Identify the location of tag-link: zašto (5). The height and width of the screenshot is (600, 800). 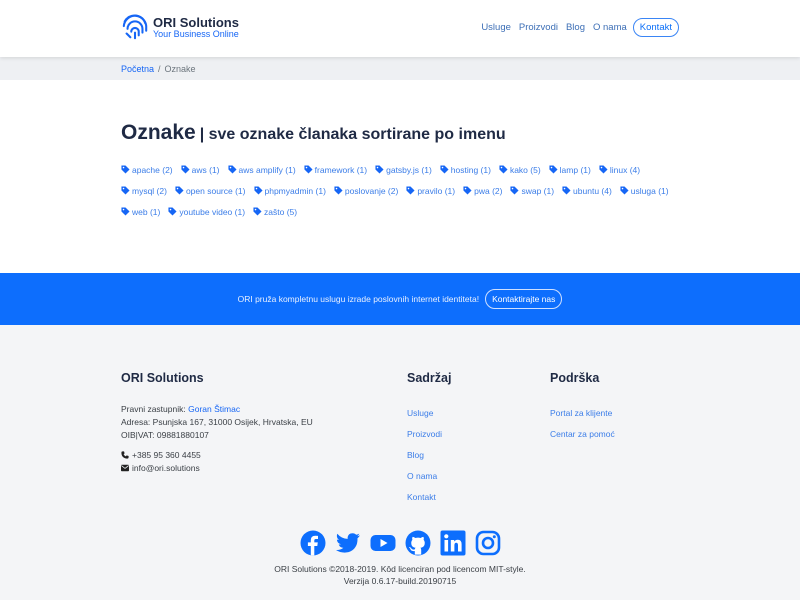
(275, 211).